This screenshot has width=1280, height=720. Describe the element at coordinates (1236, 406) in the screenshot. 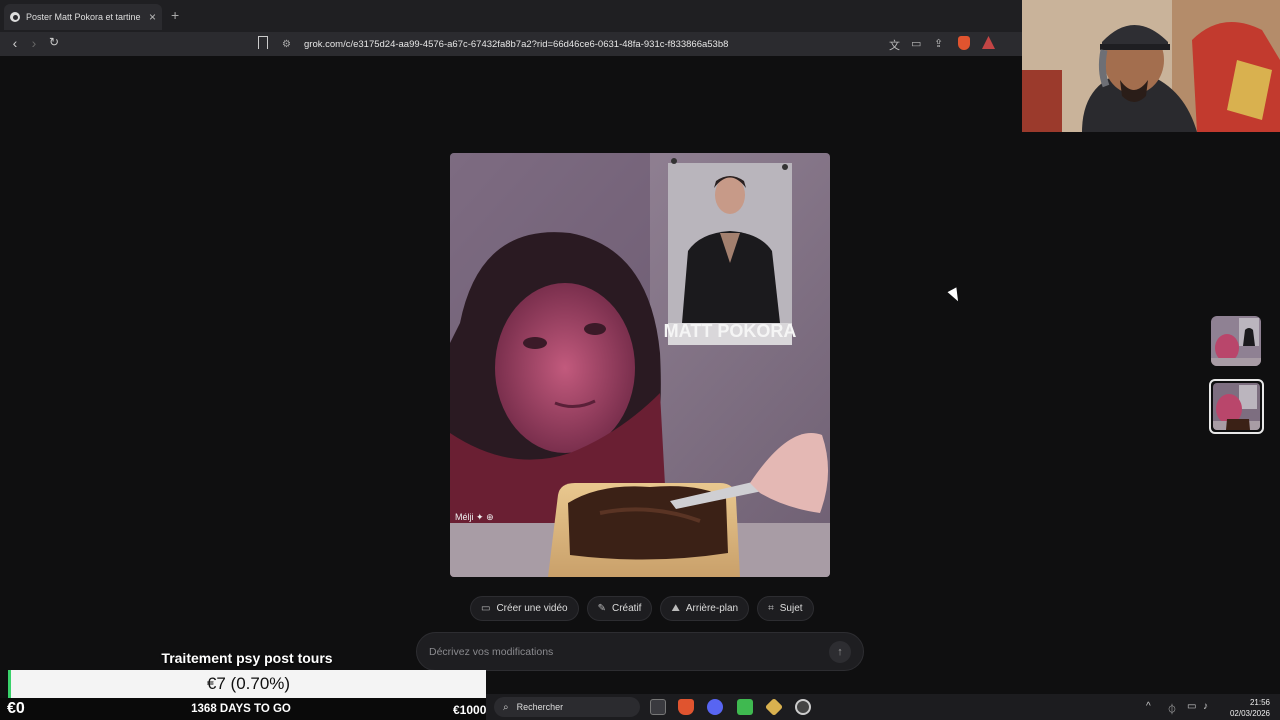

I see `history-thumbnail-selected` at that location.